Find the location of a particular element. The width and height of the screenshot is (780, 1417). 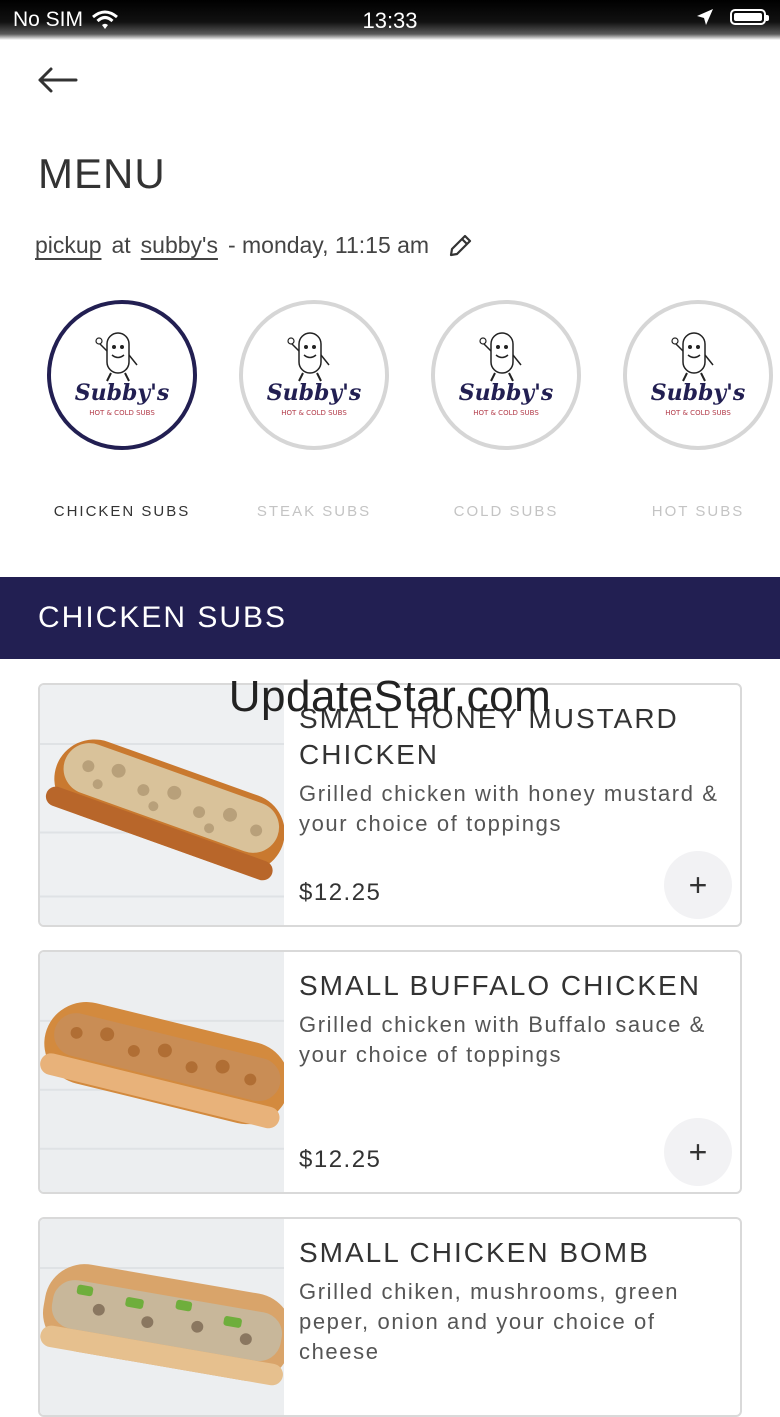

order-details: pickup at subby's - monday, 11:15 am is located at coordinates (254, 245).